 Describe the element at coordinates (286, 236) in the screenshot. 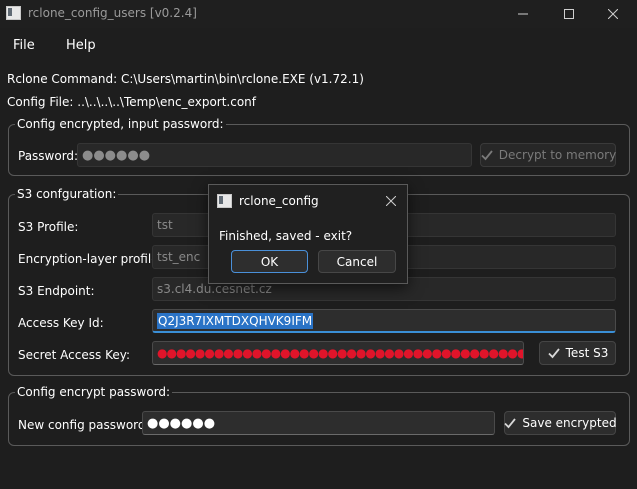

I see `dialog-message: Finished, saved - exit?` at that location.